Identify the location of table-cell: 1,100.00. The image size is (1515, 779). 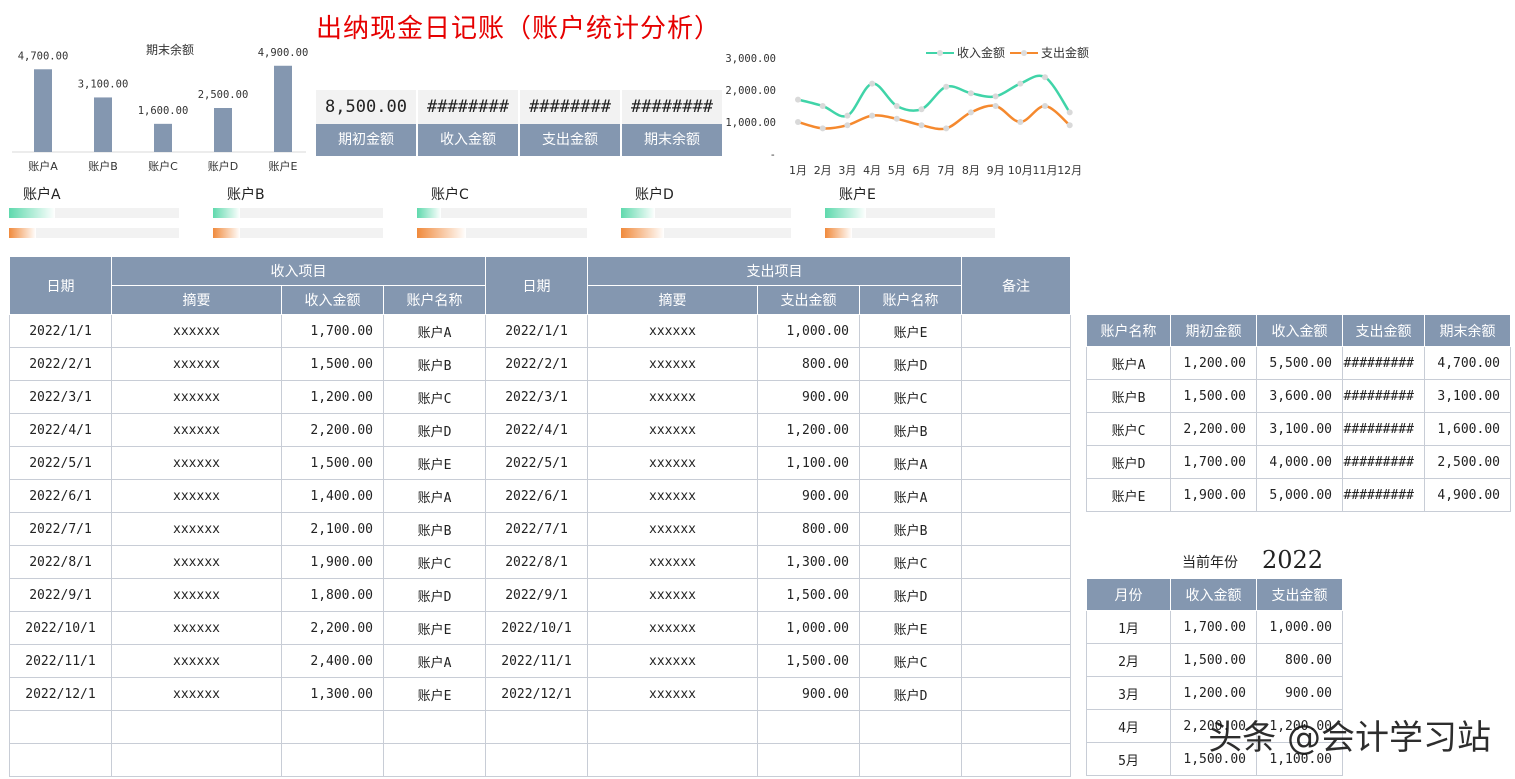
(808, 463).